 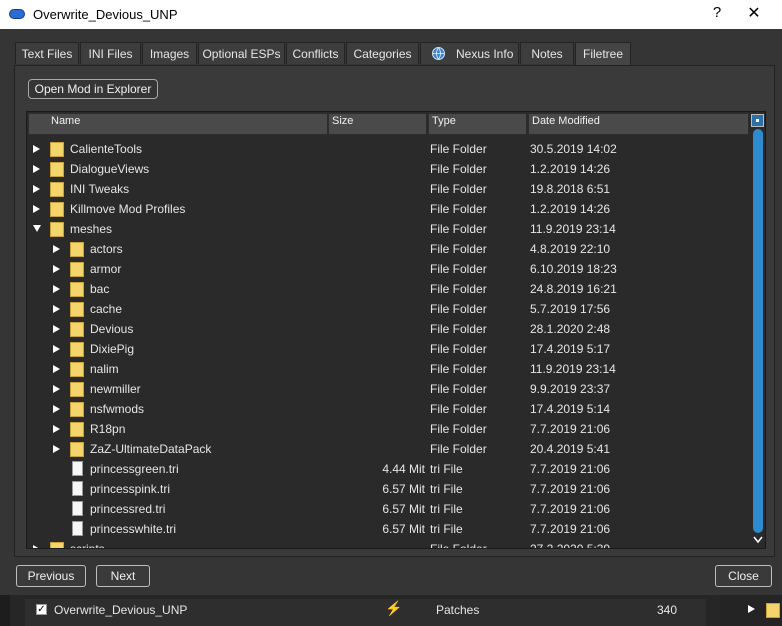 I want to click on tree-row: R18pn File Folder 7.7.2019 21:06, so click(x=388, y=429).